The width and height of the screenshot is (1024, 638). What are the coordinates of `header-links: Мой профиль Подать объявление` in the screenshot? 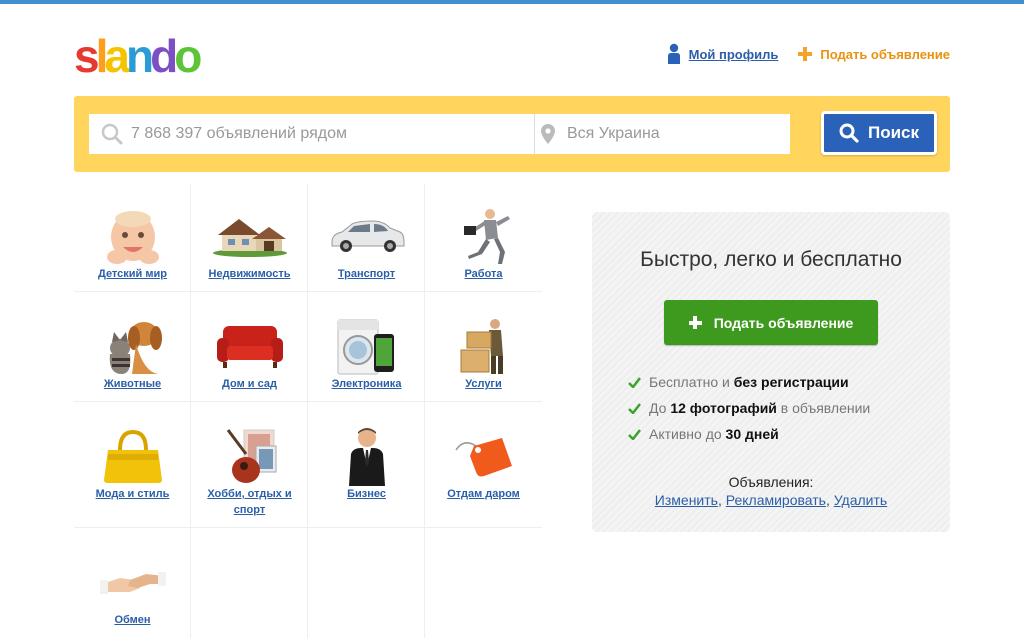 It's located at (808, 54).